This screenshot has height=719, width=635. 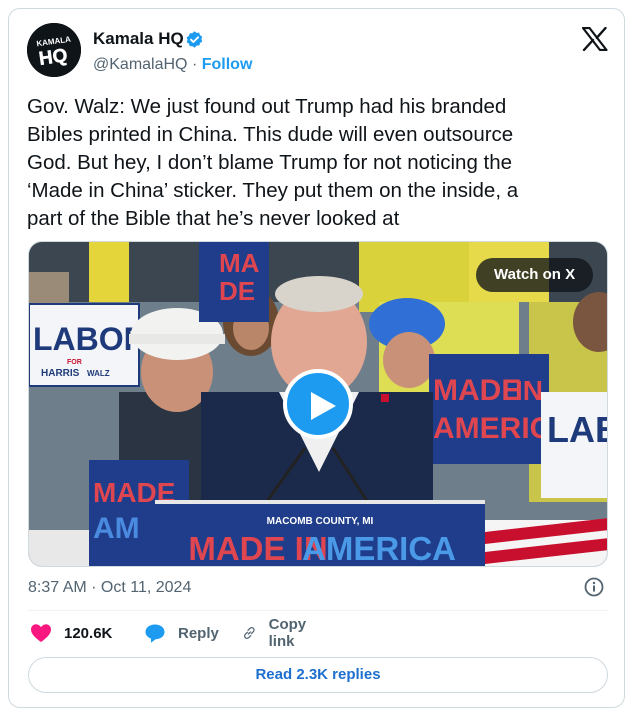 What do you see at coordinates (577, 429) in the screenshot?
I see `sign-lab: LAB` at bounding box center [577, 429].